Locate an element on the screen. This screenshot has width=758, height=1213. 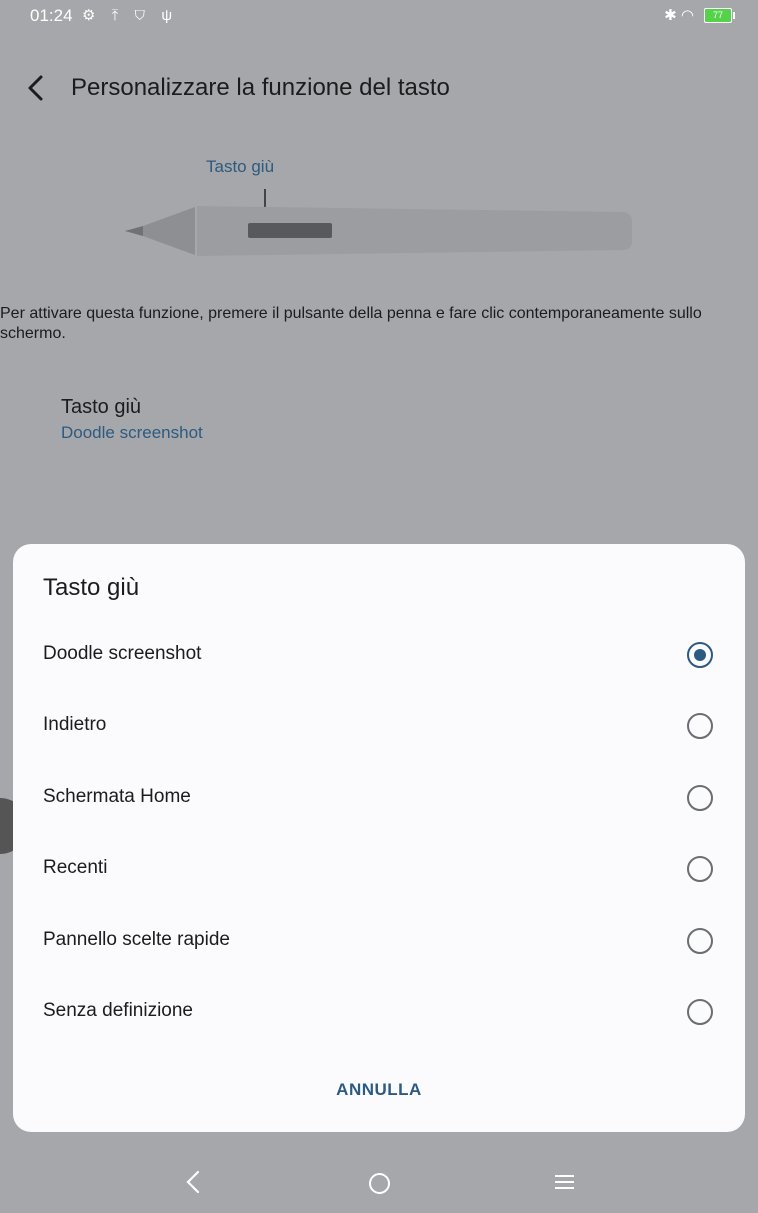
stylus-illustration is located at coordinates (378, 231).